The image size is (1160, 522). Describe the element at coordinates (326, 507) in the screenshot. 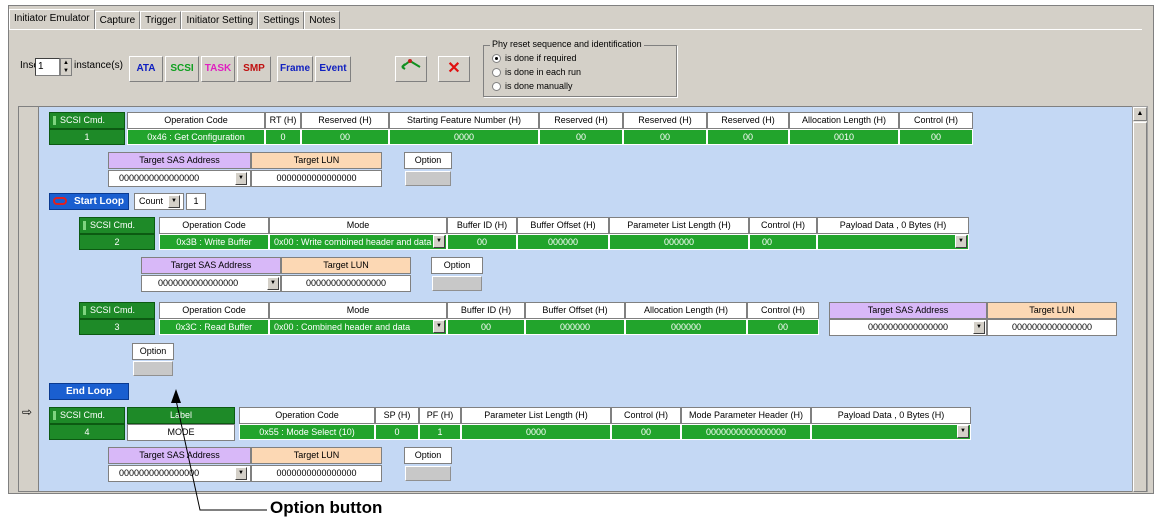

I see `annotation-label: Option button` at that location.